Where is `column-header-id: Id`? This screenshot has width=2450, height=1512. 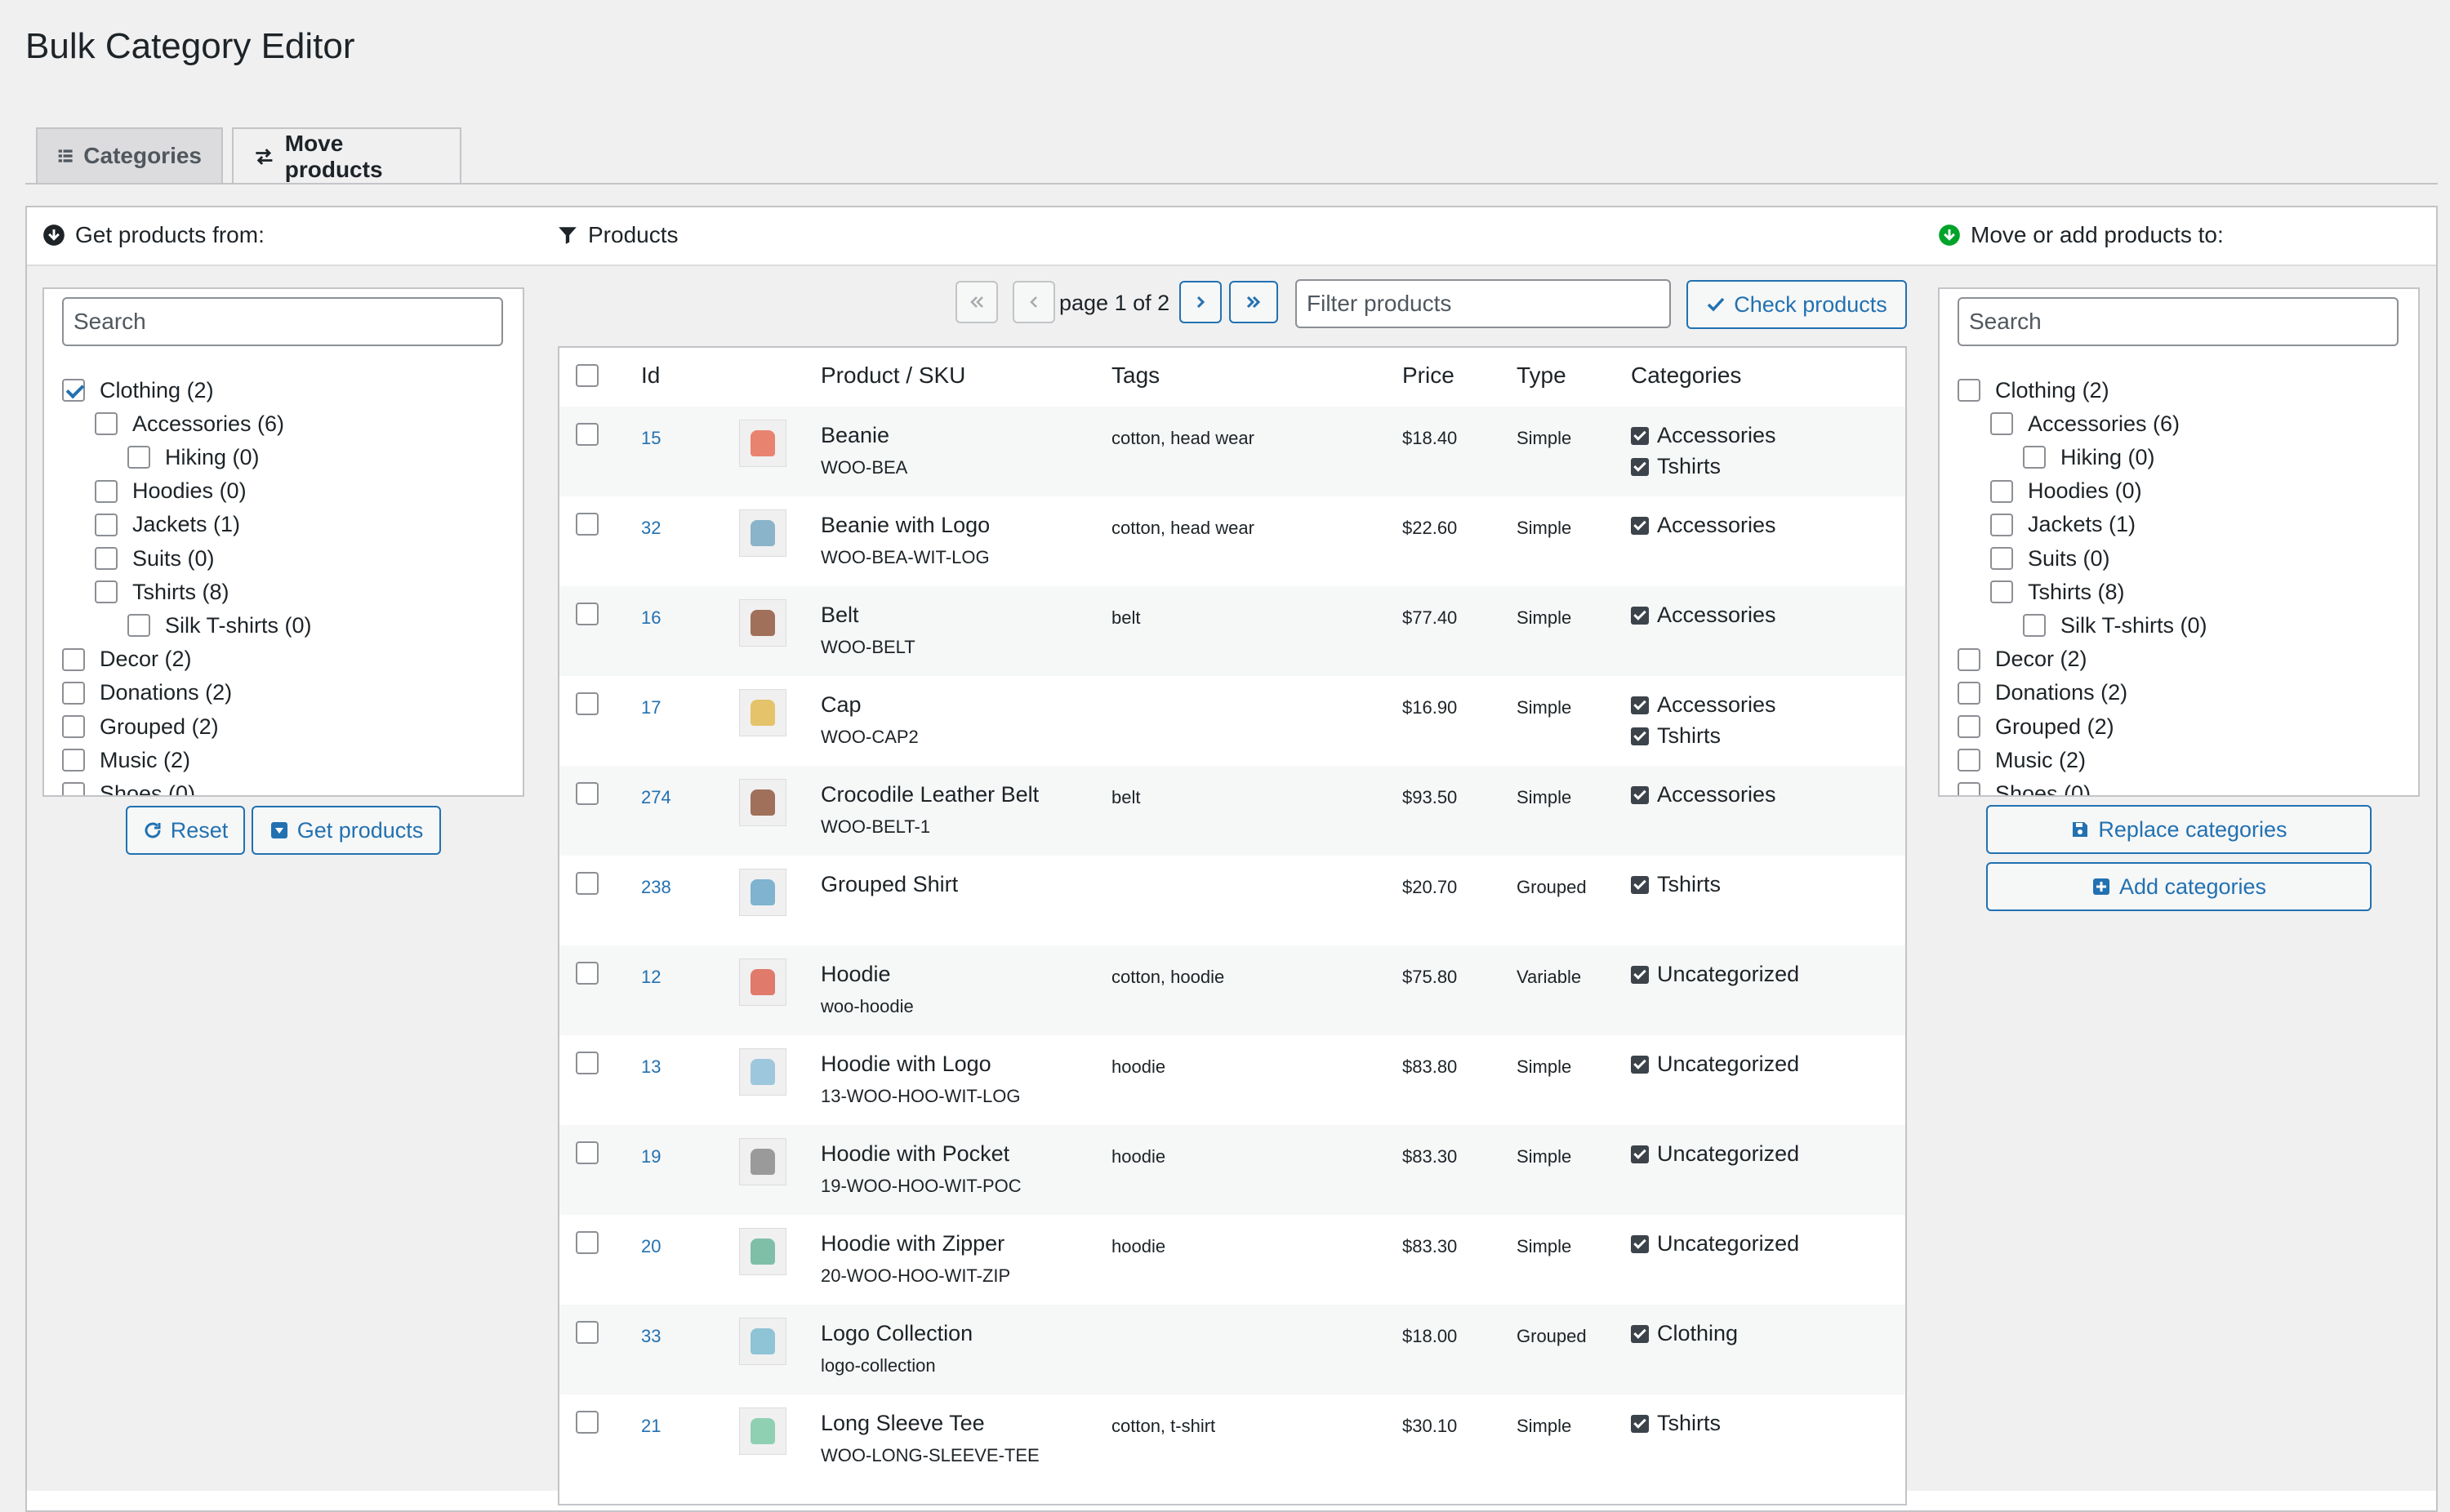 column-header-id: Id is located at coordinates (650, 375).